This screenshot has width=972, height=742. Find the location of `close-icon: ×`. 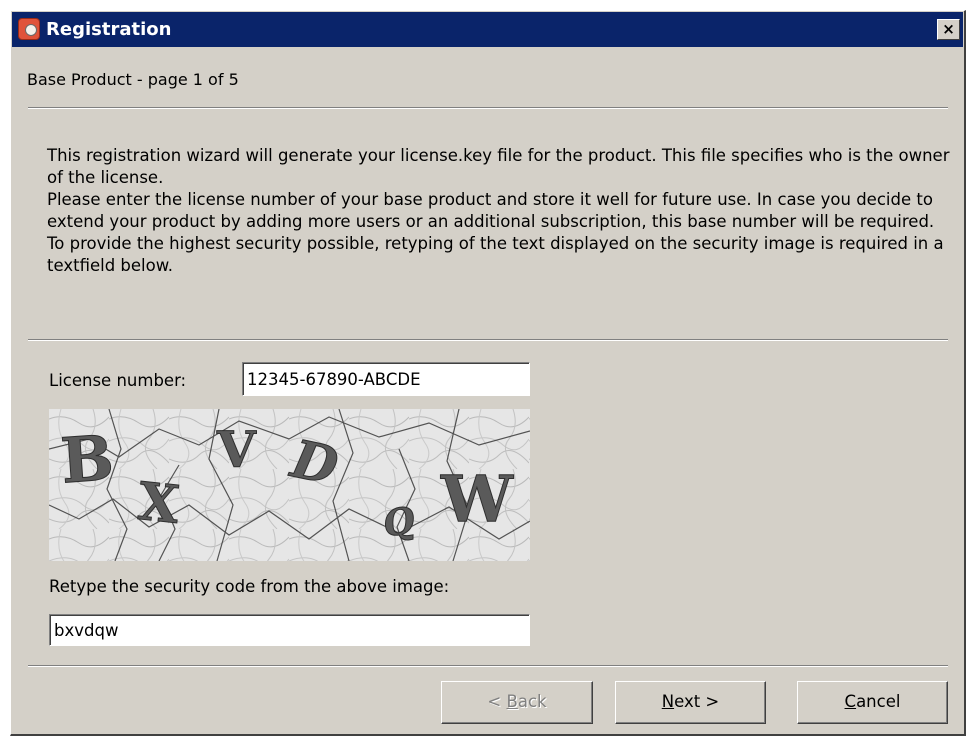

close-icon: × is located at coordinates (948, 29).